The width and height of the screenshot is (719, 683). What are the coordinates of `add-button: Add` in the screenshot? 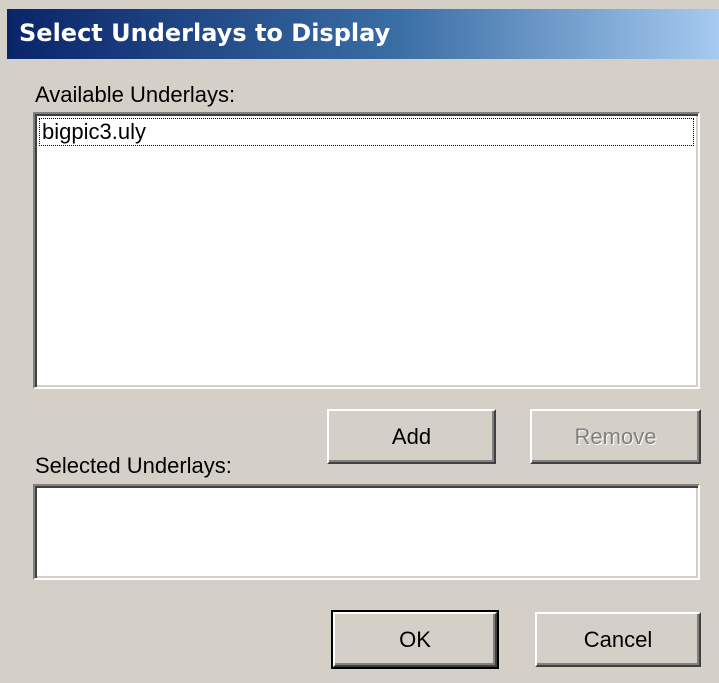 It's located at (411, 436).